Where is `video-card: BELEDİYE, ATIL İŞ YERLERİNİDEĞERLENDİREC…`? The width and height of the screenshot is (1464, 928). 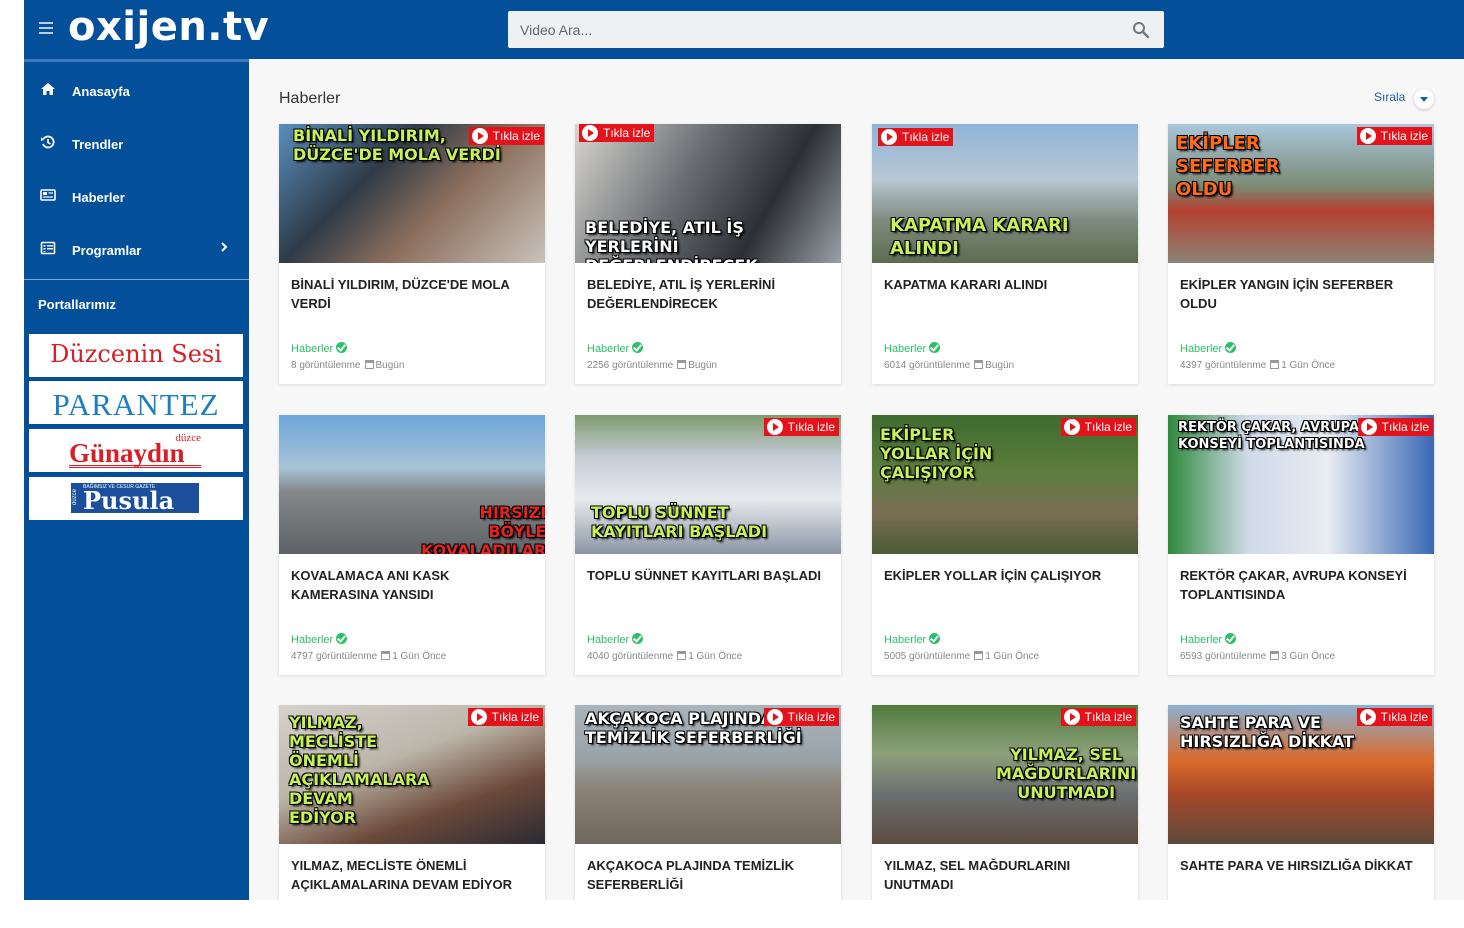
video-card: BELEDİYE, ATIL İŞ YERLERİNİDEĞERLENDİREC… is located at coordinates (708, 254).